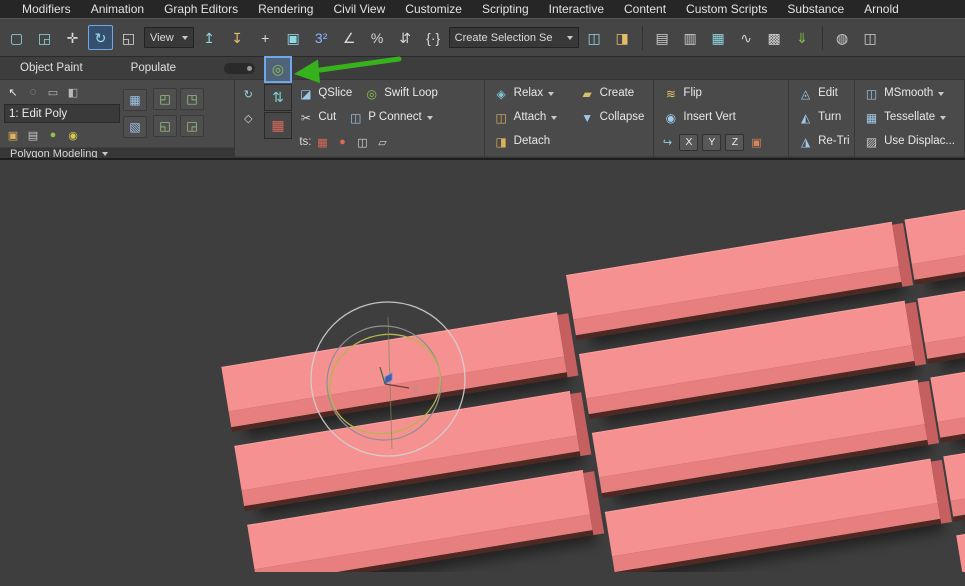 The width and height of the screenshot is (965, 586). I want to click on constraint-normal-icon: ▱, so click(383, 142).